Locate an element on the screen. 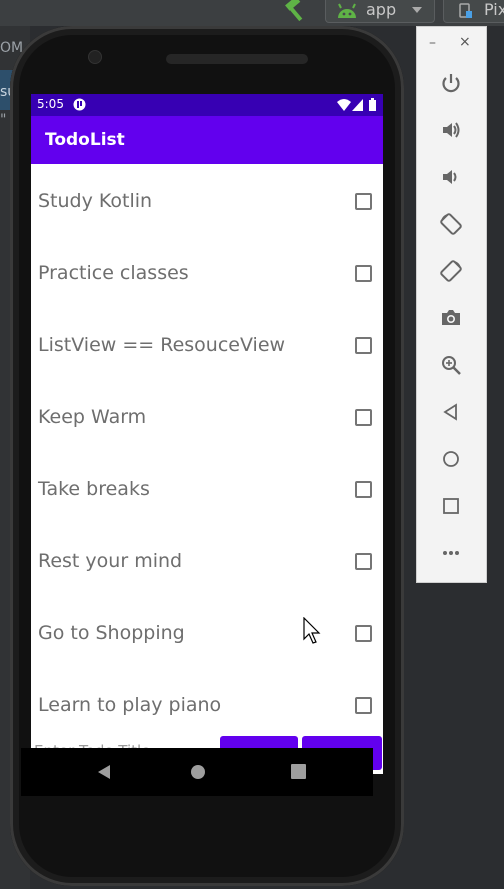  overview-button is located at coordinates (451, 506).